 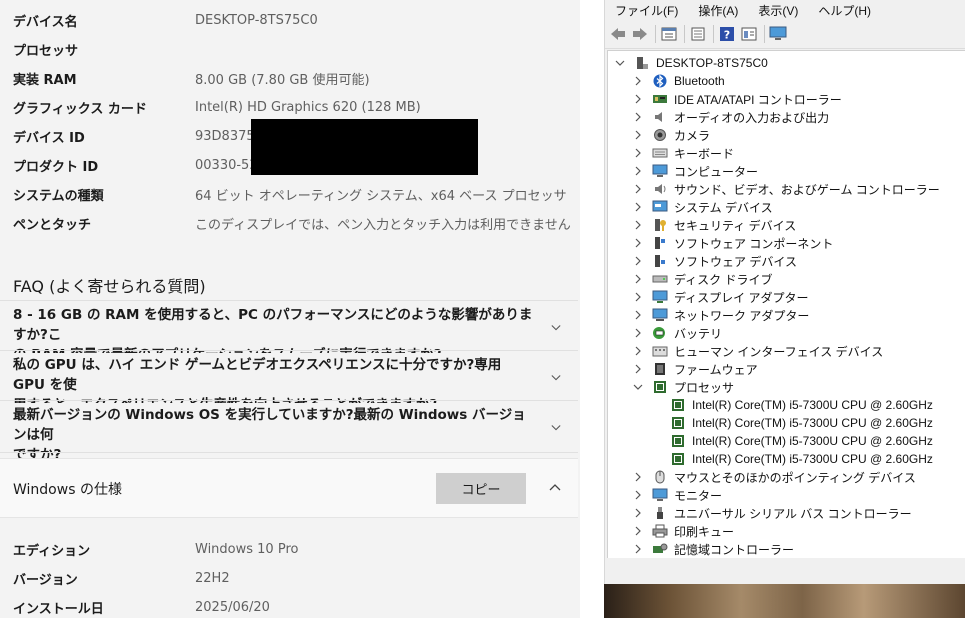 What do you see at coordinates (714, 261) in the screenshot?
I see `tree-category: ソフトウェア デバイス` at bounding box center [714, 261].